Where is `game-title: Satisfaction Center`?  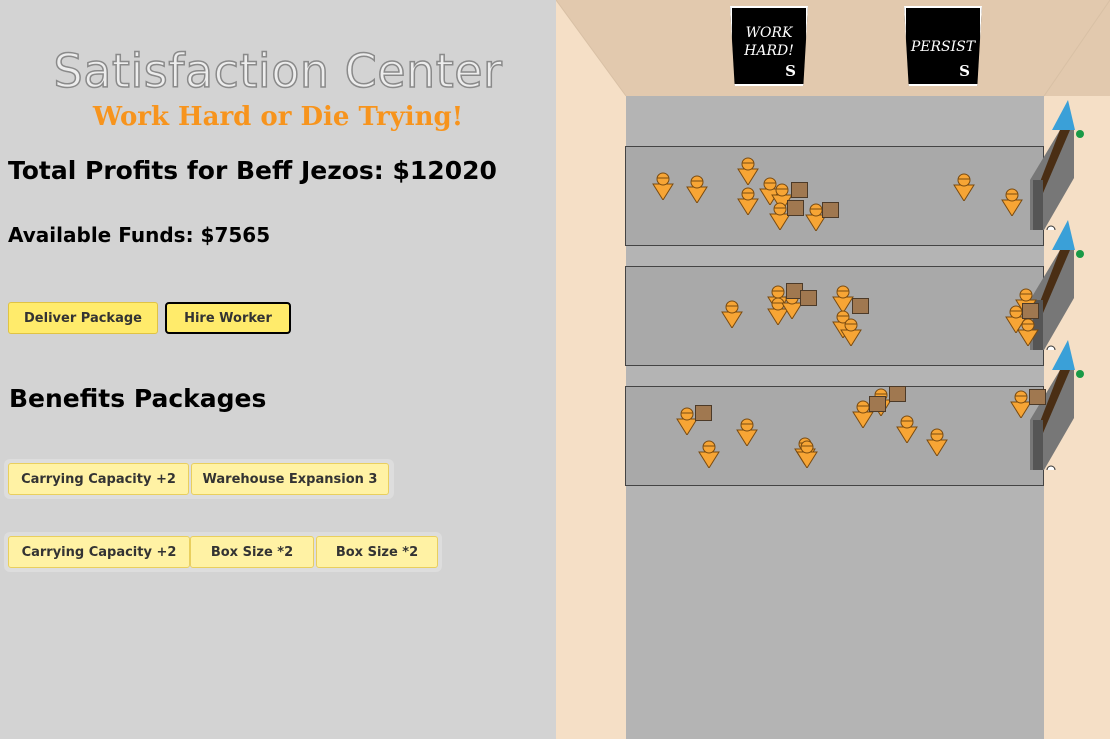
game-title: Satisfaction Center is located at coordinates (278, 71).